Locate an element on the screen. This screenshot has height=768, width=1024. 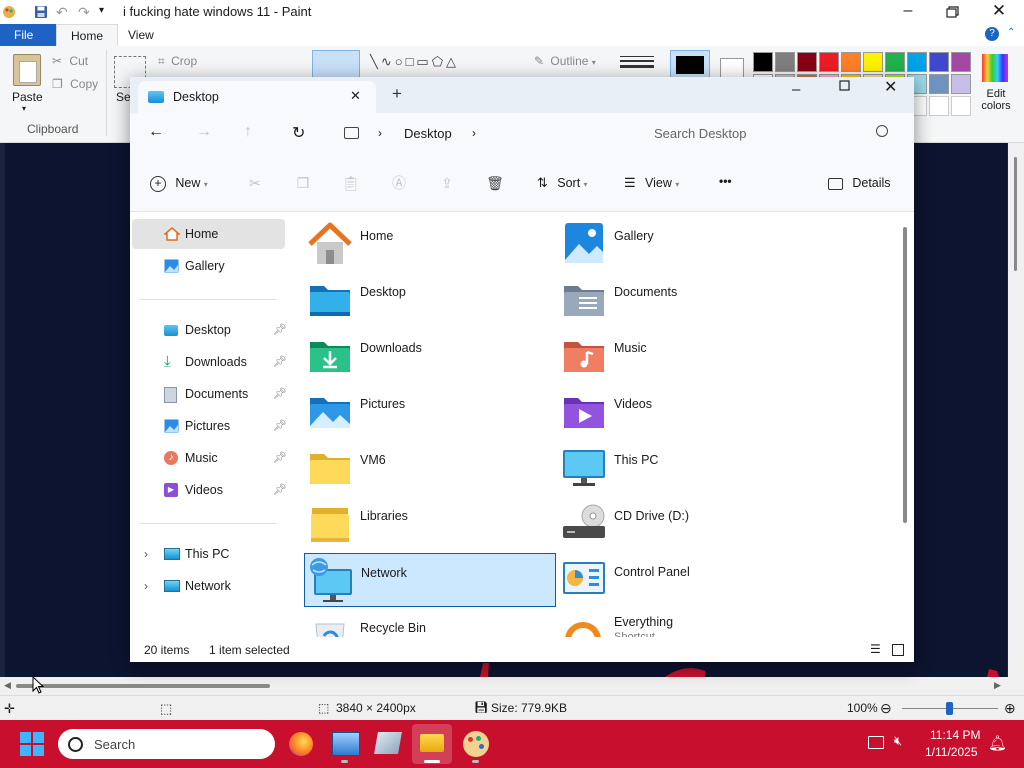
search-input: Search is located at coordinates (114, 744).